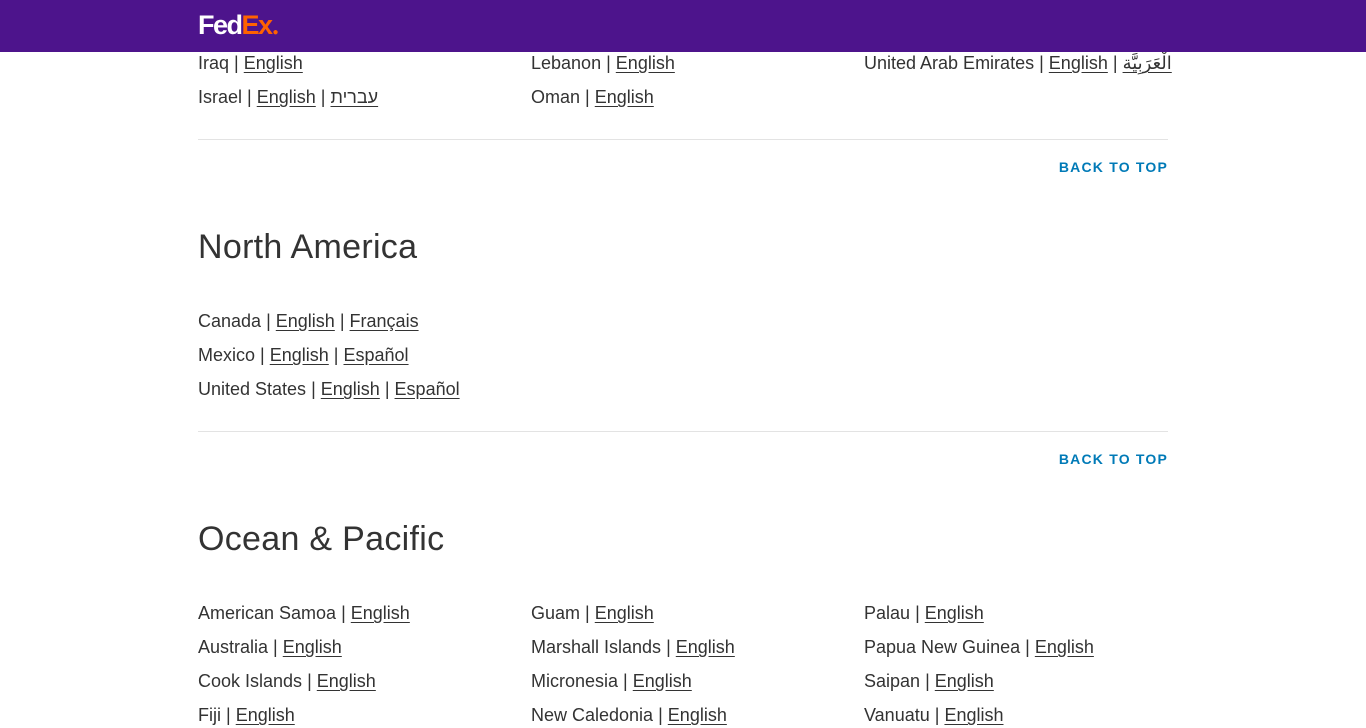 This screenshot has height=728, width=1366. I want to click on country-row: Papua New Guinea | English, so click(979, 647).